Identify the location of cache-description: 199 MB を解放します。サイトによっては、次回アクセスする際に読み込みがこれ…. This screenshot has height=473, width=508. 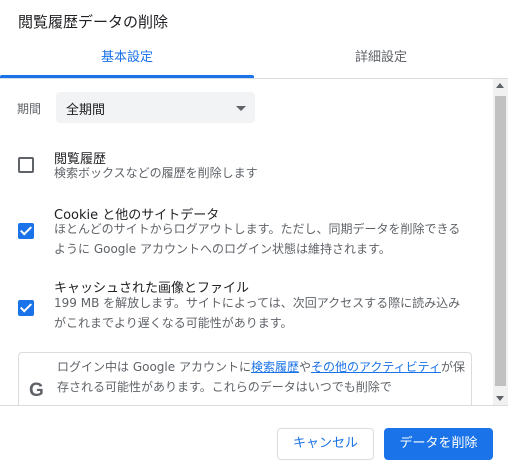
(257, 313).